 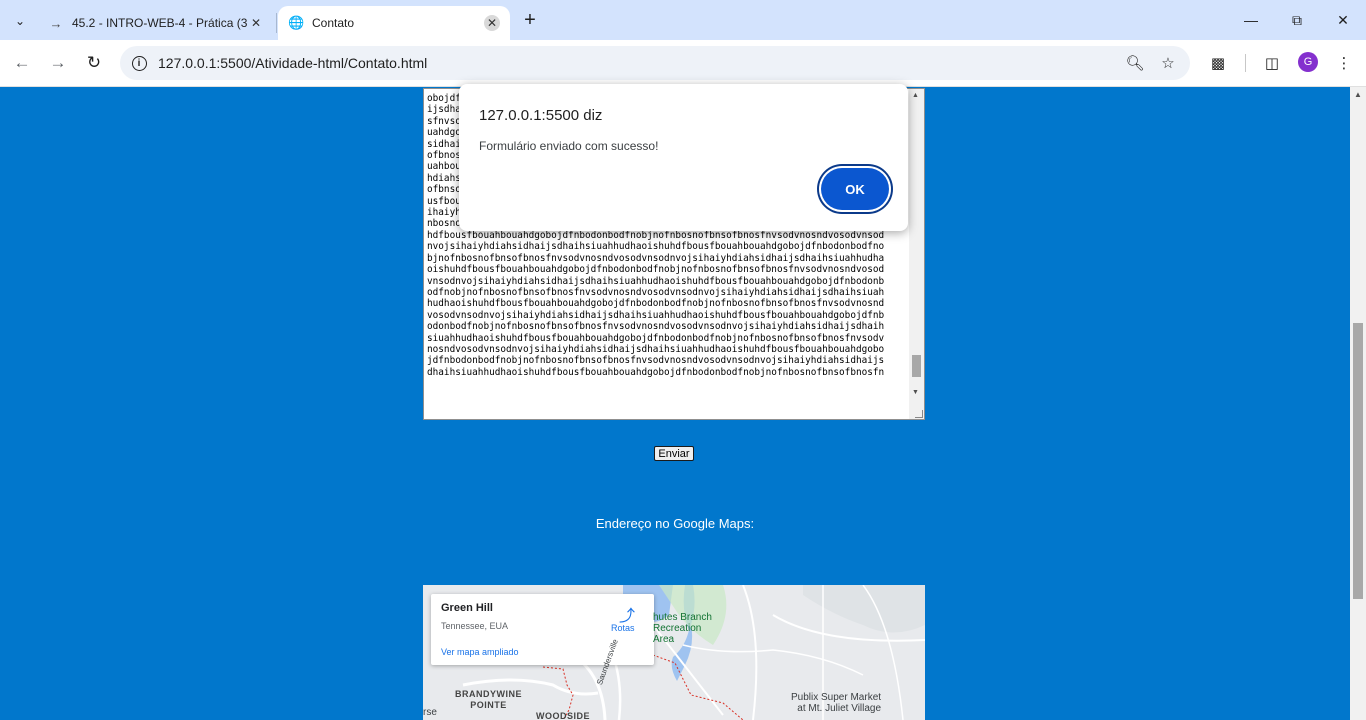 What do you see at coordinates (916, 366) in the screenshot?
I see `textarea-scroll-thumb` at bounding box center [916, 366].